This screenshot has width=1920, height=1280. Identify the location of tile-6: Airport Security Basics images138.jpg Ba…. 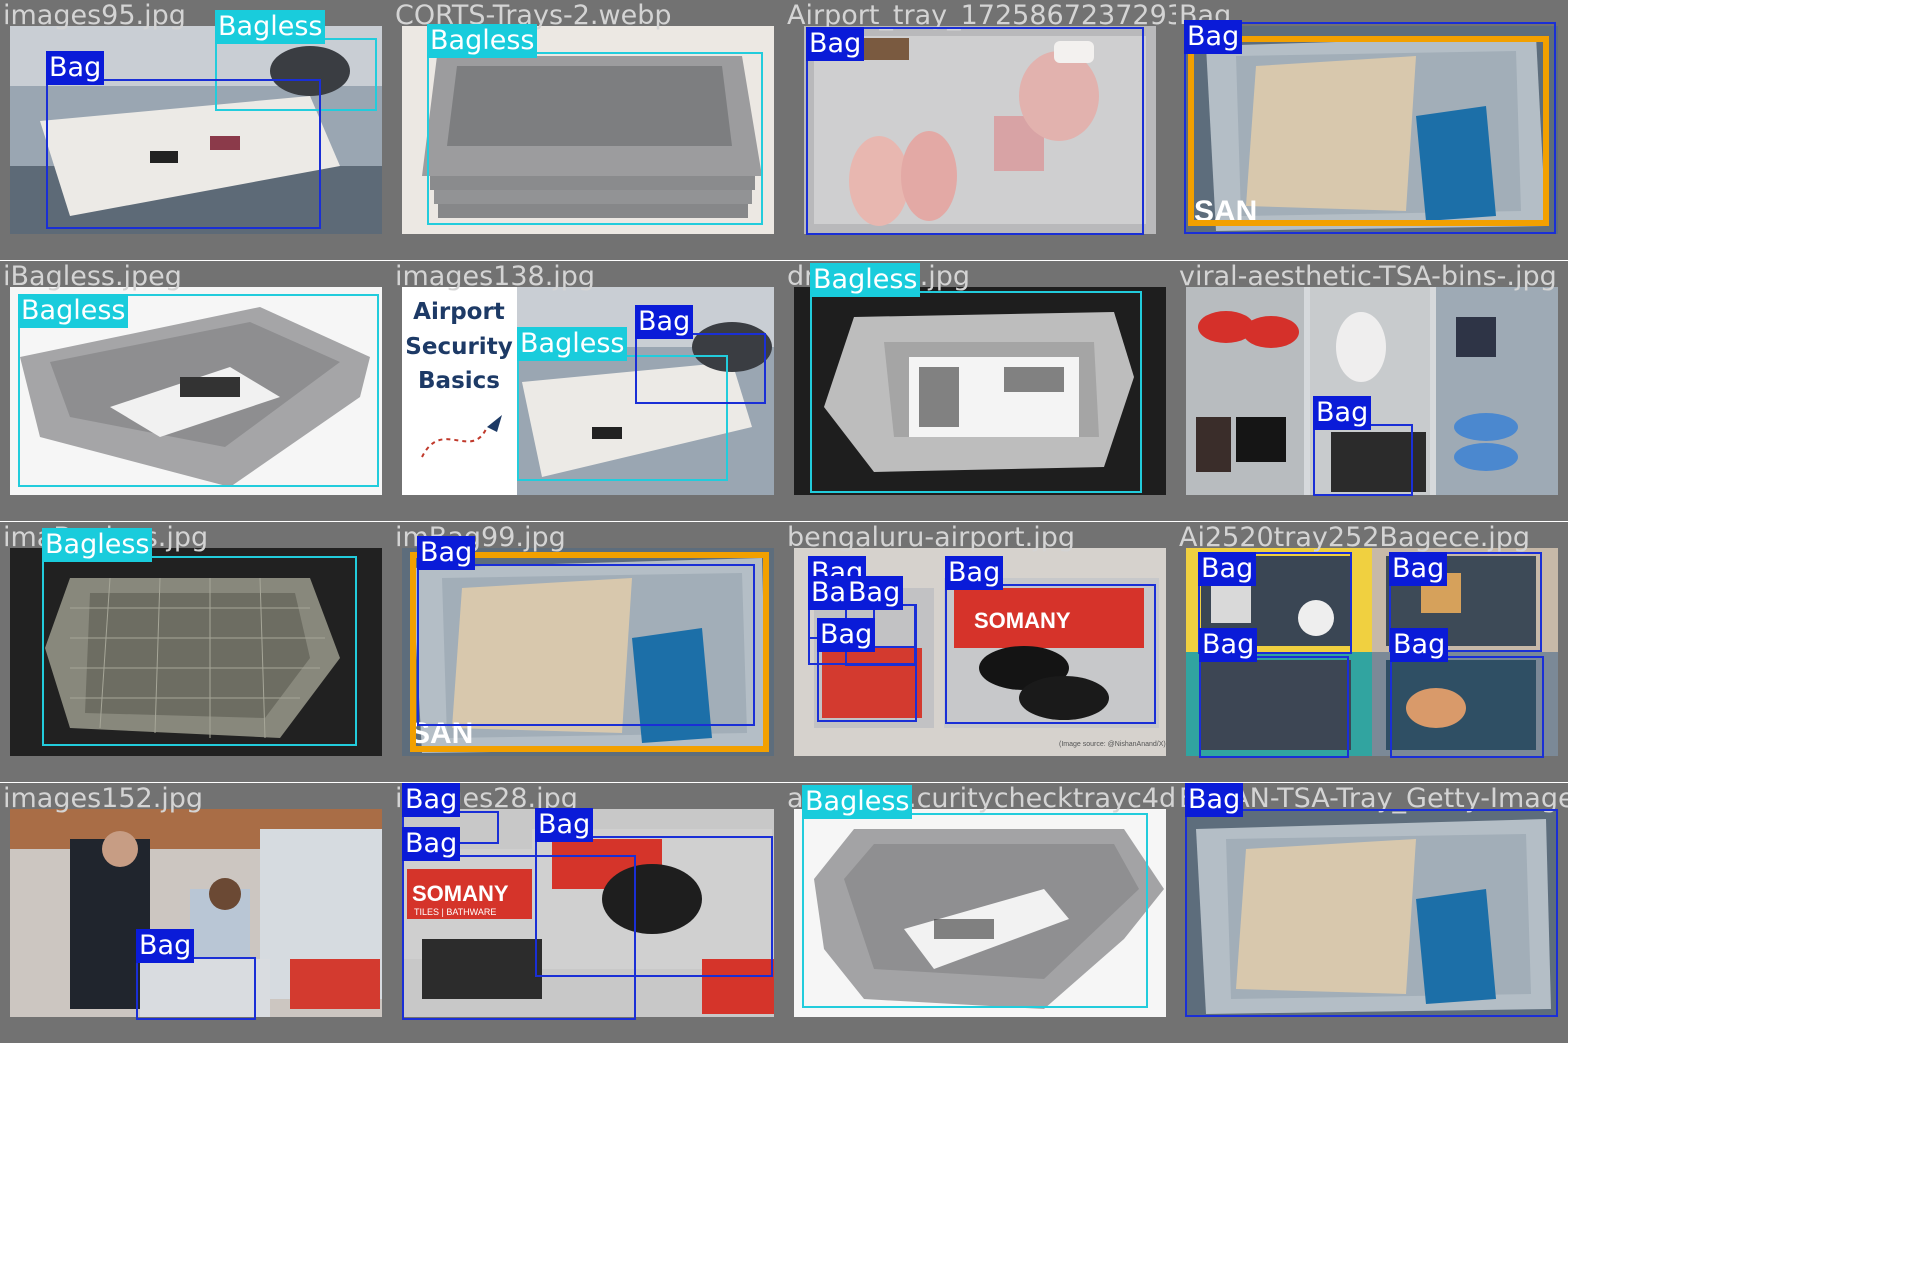
(588, 391).